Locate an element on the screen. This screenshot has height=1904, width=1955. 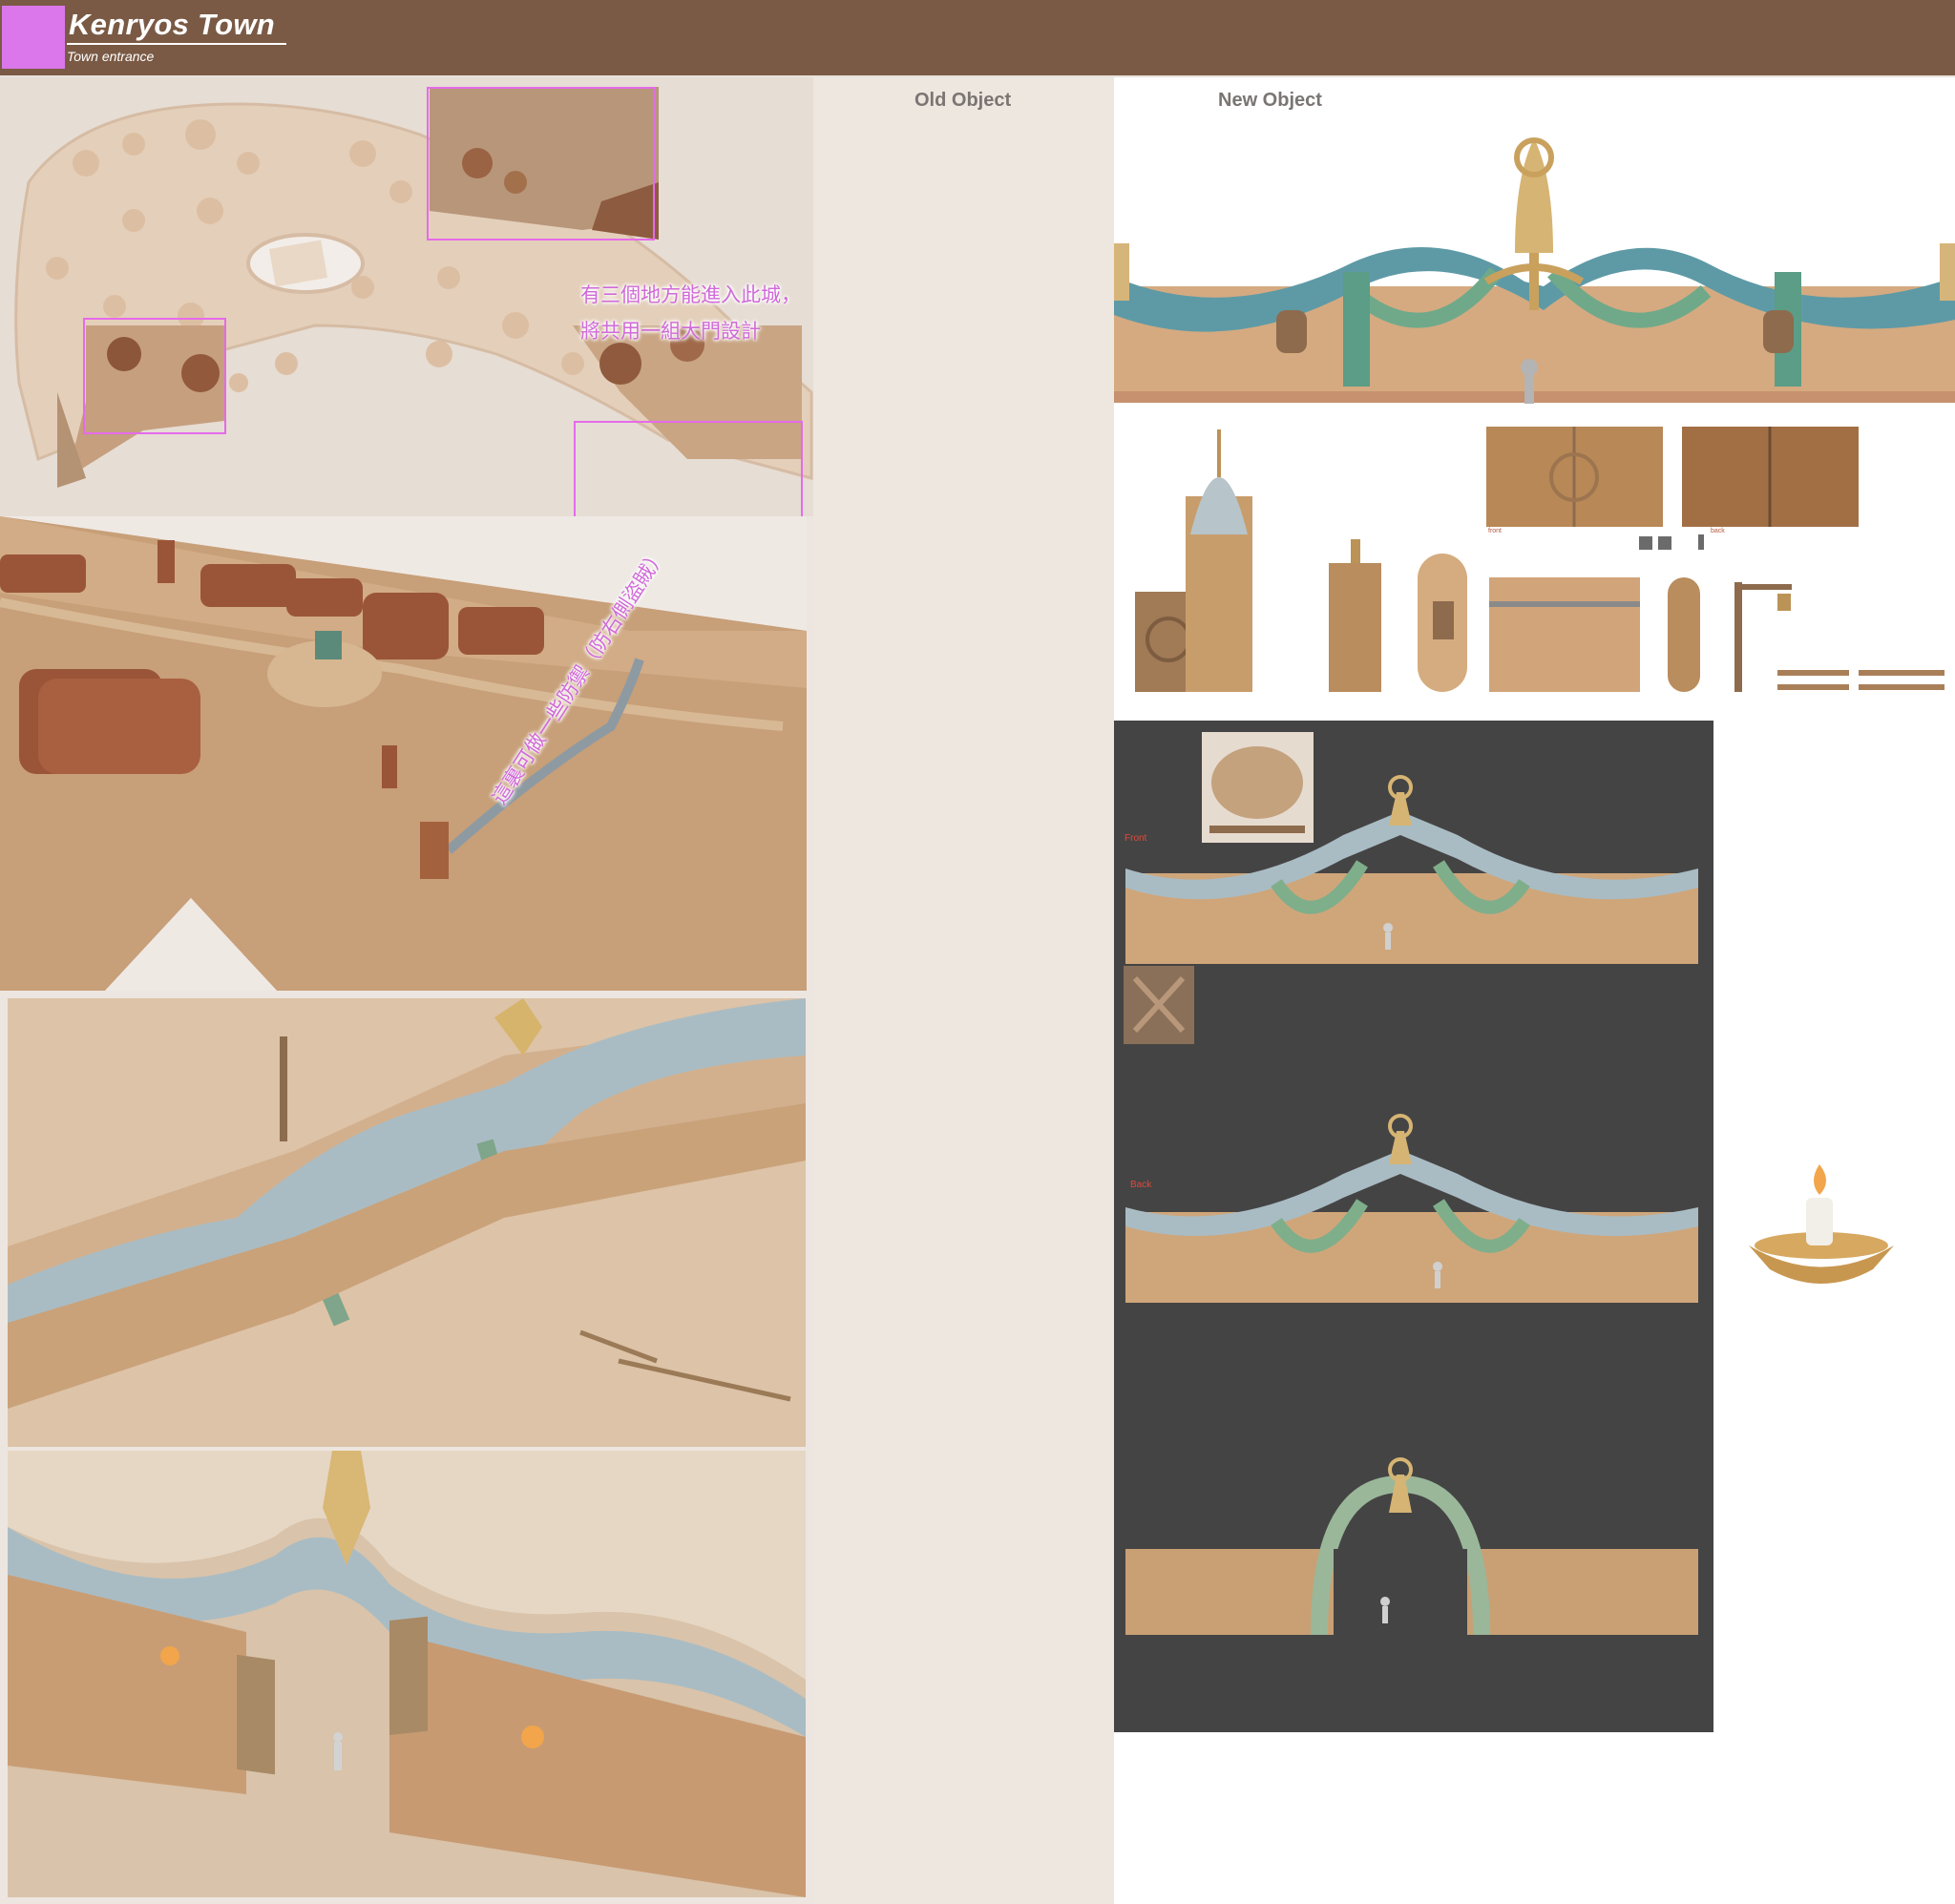
color-swatch is located at coordinates (33, 37).